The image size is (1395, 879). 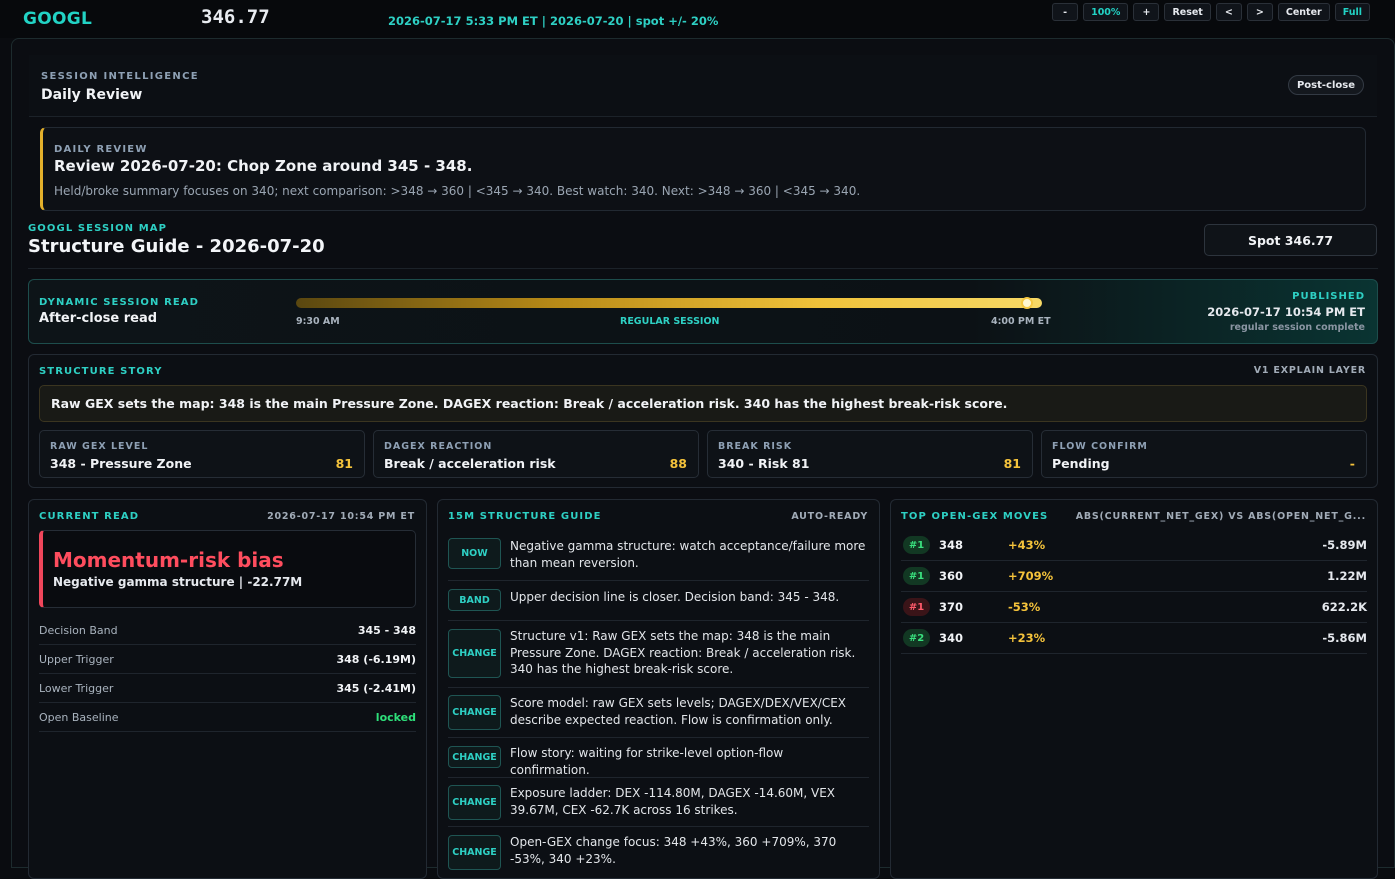 What do you see at coordinates (341, 516) in the screenshot?
I see `panel-timestamp: 2026-07-17 10:54 PM ET` at bounding box center [341, 516].